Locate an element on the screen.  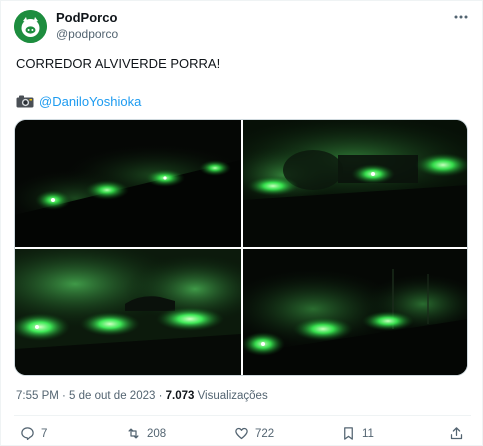
retweet-icon is located at coordinates (133, 433).